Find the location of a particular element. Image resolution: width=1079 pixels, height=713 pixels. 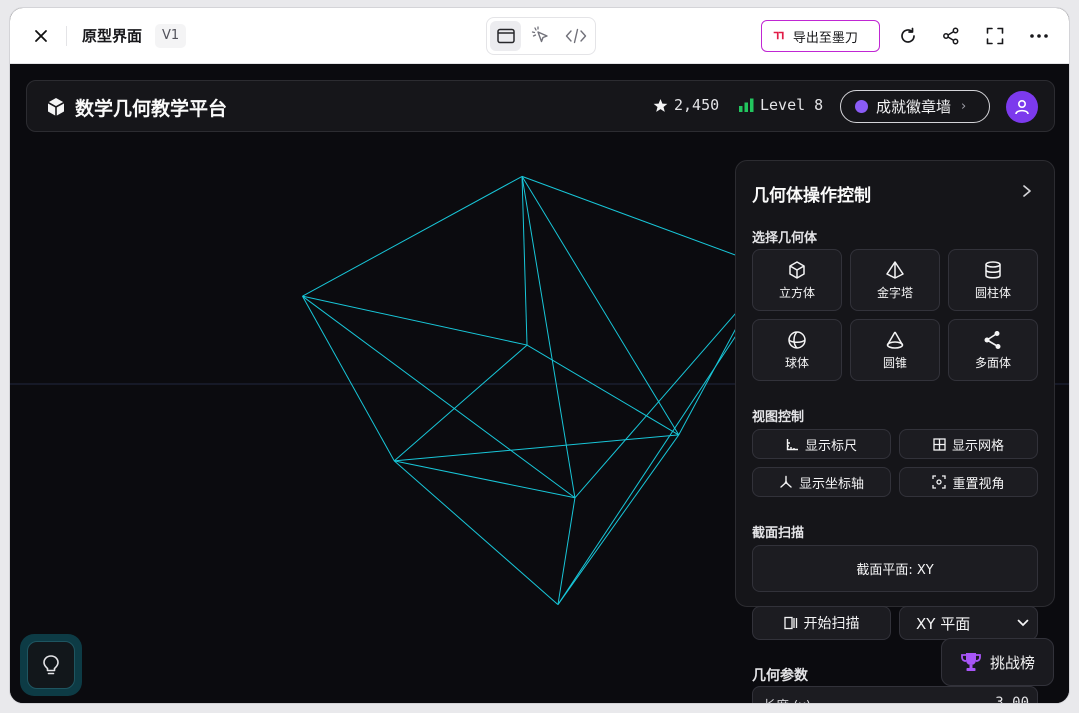

app-header: 数学几何教学平台 2,450 Level 8 成就徽章墙 › is located at coordinates (540, 106).